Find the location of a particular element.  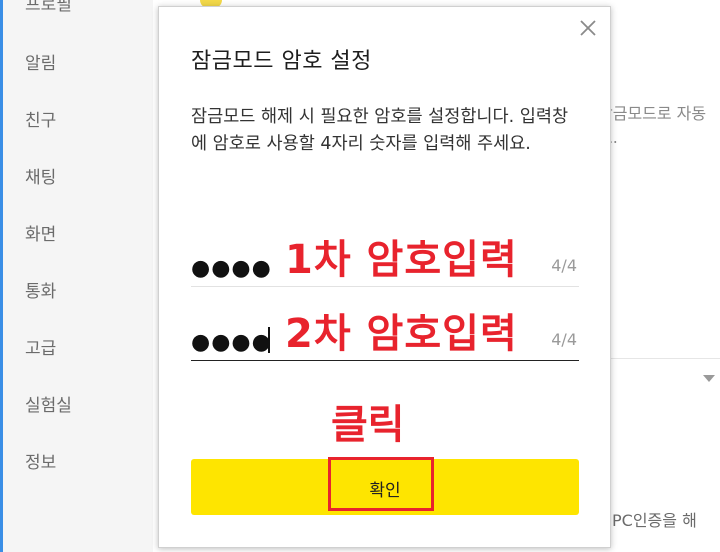

annotation-second-password: 2차 암호입력 is located at coordinates (401, 334).